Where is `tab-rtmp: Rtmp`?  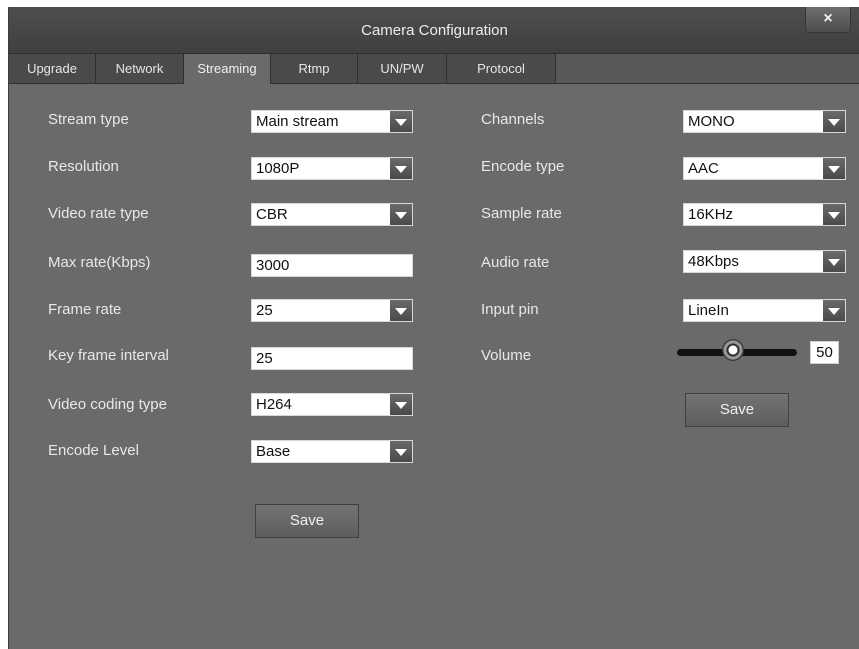 tab-rtmp: Rtmp is located at coordinates (314, 68).